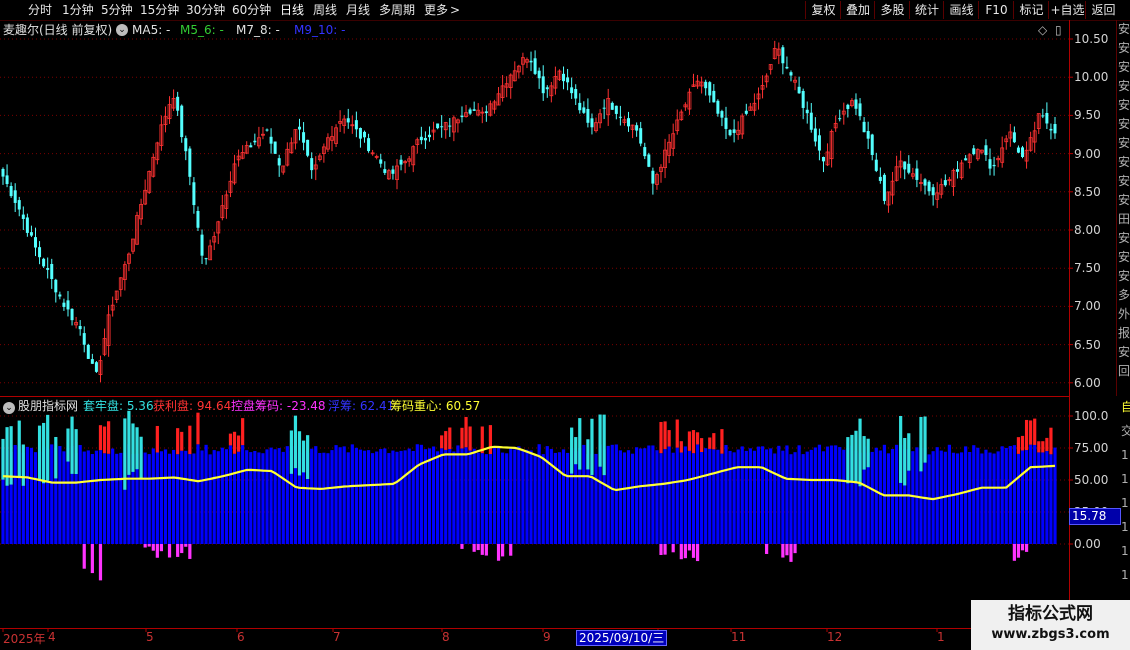 The height and width of the screenshot is (650, 1130). I want to click on period-tab-6: 日线, so click(292, 10).